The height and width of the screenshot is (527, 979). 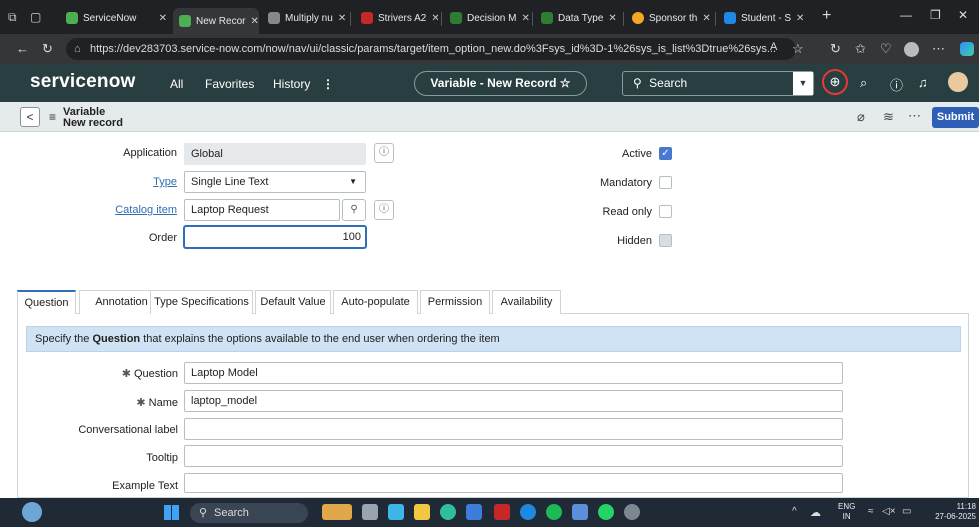 What do you see at coordinates (375, 302) in the screenshot?
I see `tab-auto-populate: Auto-populate` at bounding box center [375, 302].